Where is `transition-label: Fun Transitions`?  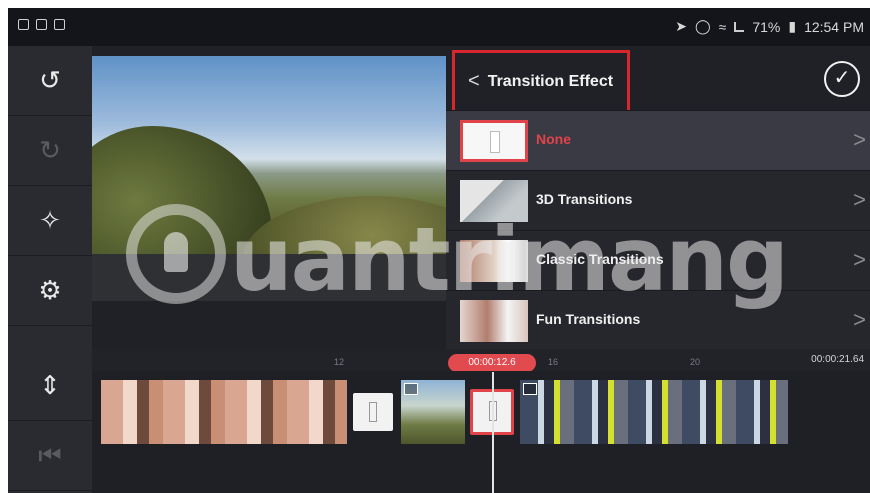
transition-label: Fun Transitions is located at coordinates (588, 319).